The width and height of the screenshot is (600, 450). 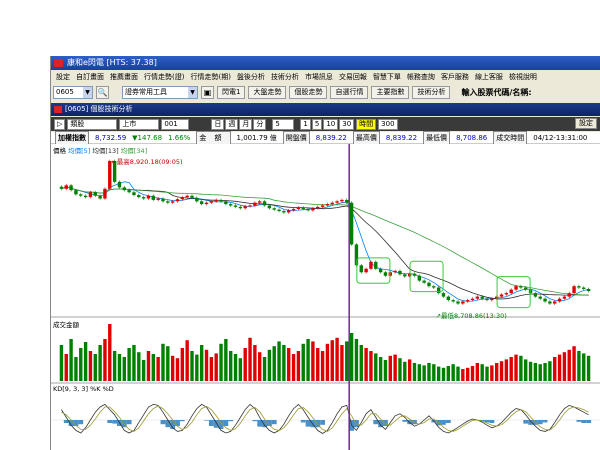 I want to click on low-label: 最低價, so click(x=437, y=137).